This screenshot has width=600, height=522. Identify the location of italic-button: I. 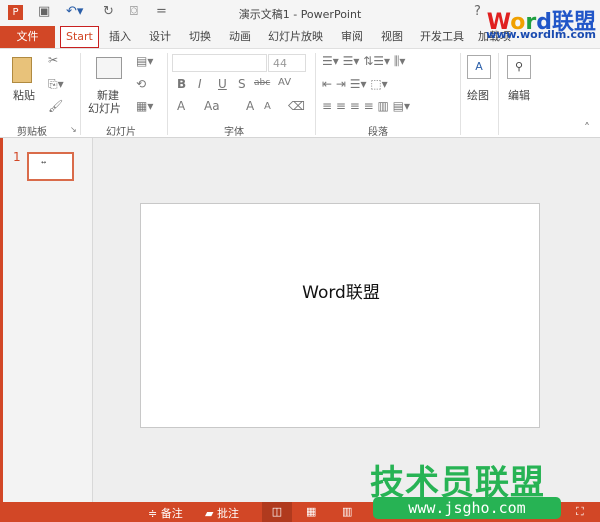
(200, 84).